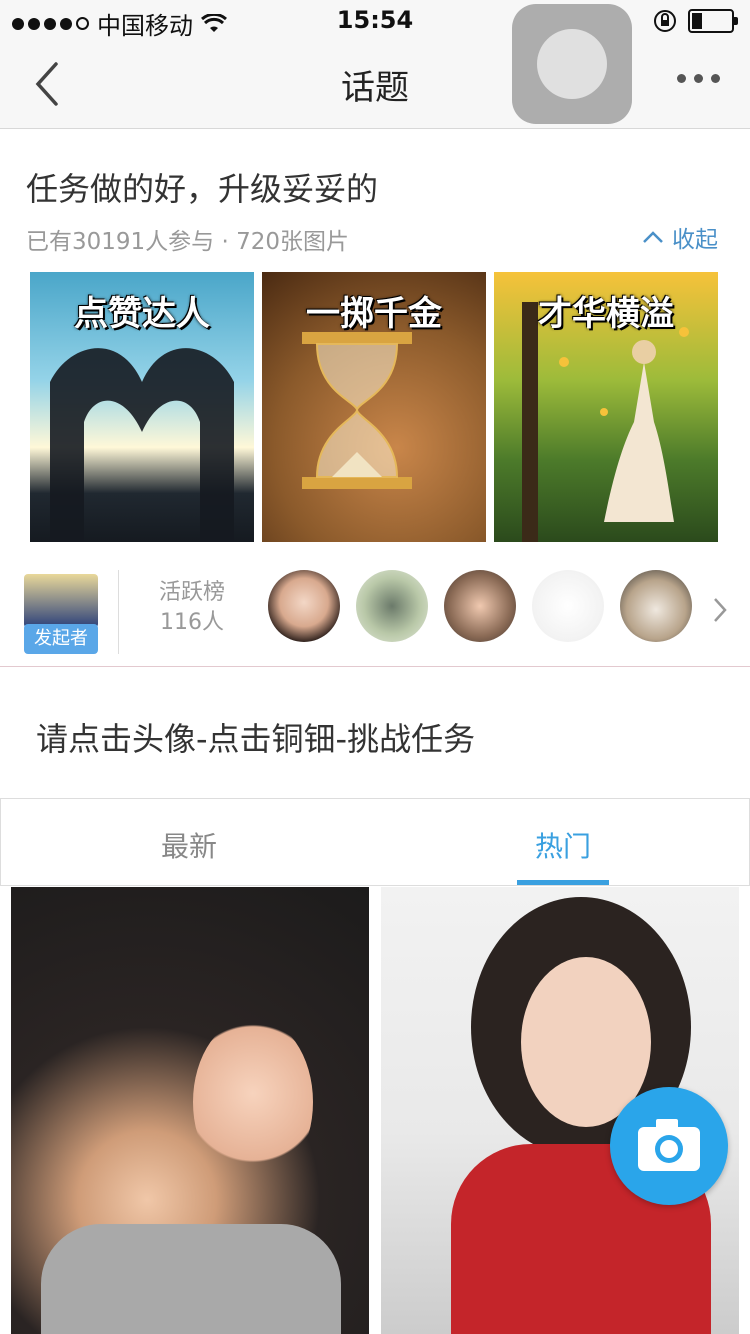 The image size is (750, 1334). What do you see at coordinates (61, 601) in the screenshot?
I see `starter-logo-image` at bounding box center [61, 601].